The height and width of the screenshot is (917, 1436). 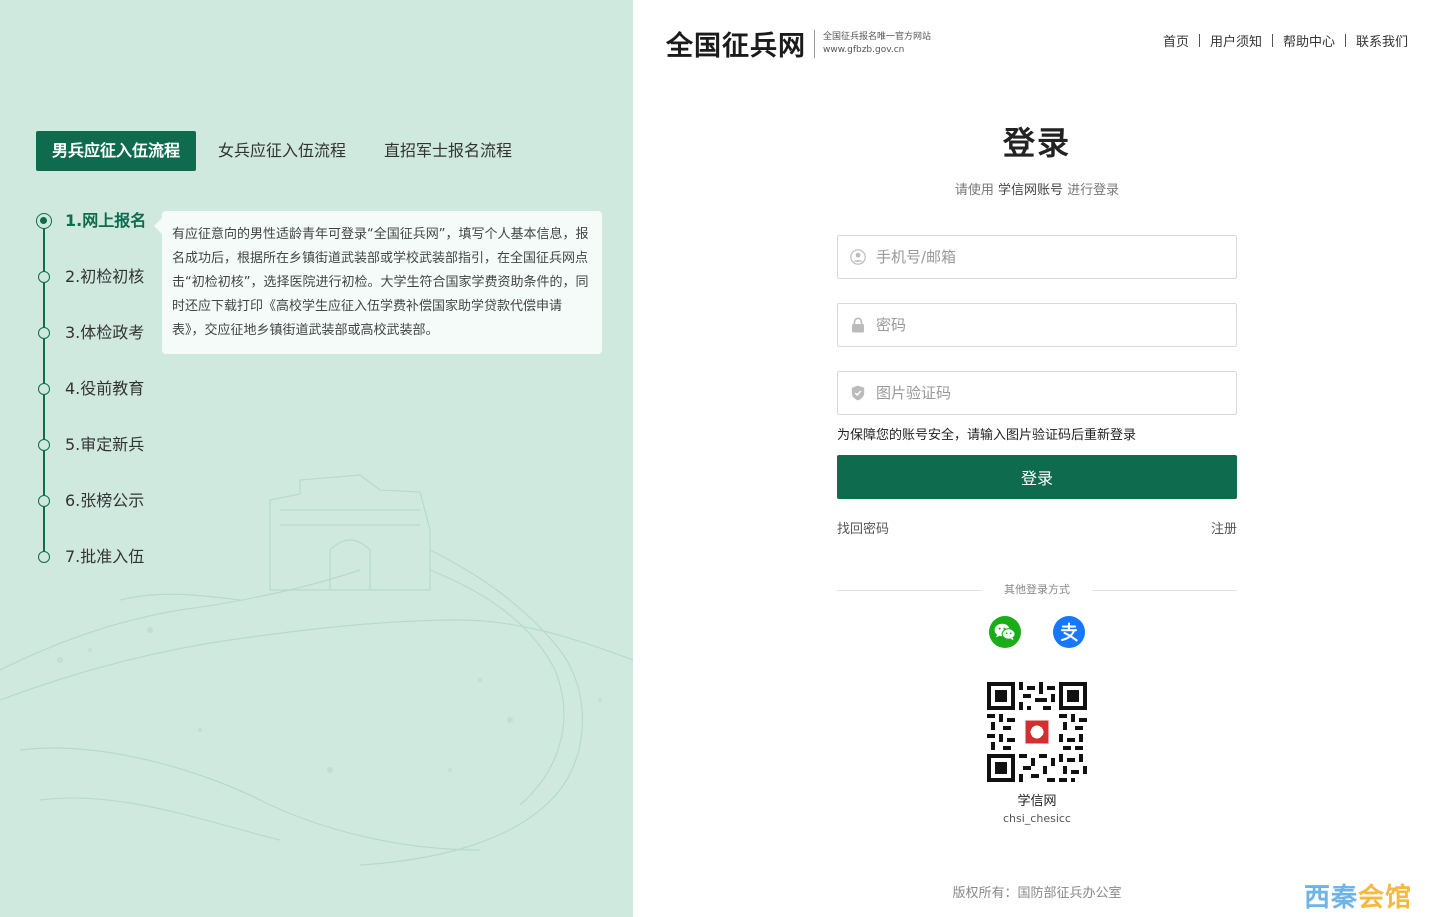 I want to click on step-pre-service-education: 4.役前教育, so click(x=106, y=404).